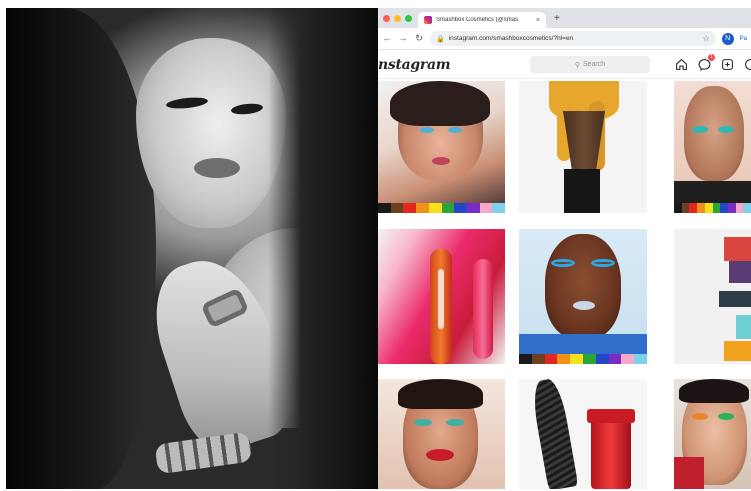  What do you see at coordinates (594, 64) in the screenshot?
I see `search-placeholder: Search` at bounding box center [594, 64].